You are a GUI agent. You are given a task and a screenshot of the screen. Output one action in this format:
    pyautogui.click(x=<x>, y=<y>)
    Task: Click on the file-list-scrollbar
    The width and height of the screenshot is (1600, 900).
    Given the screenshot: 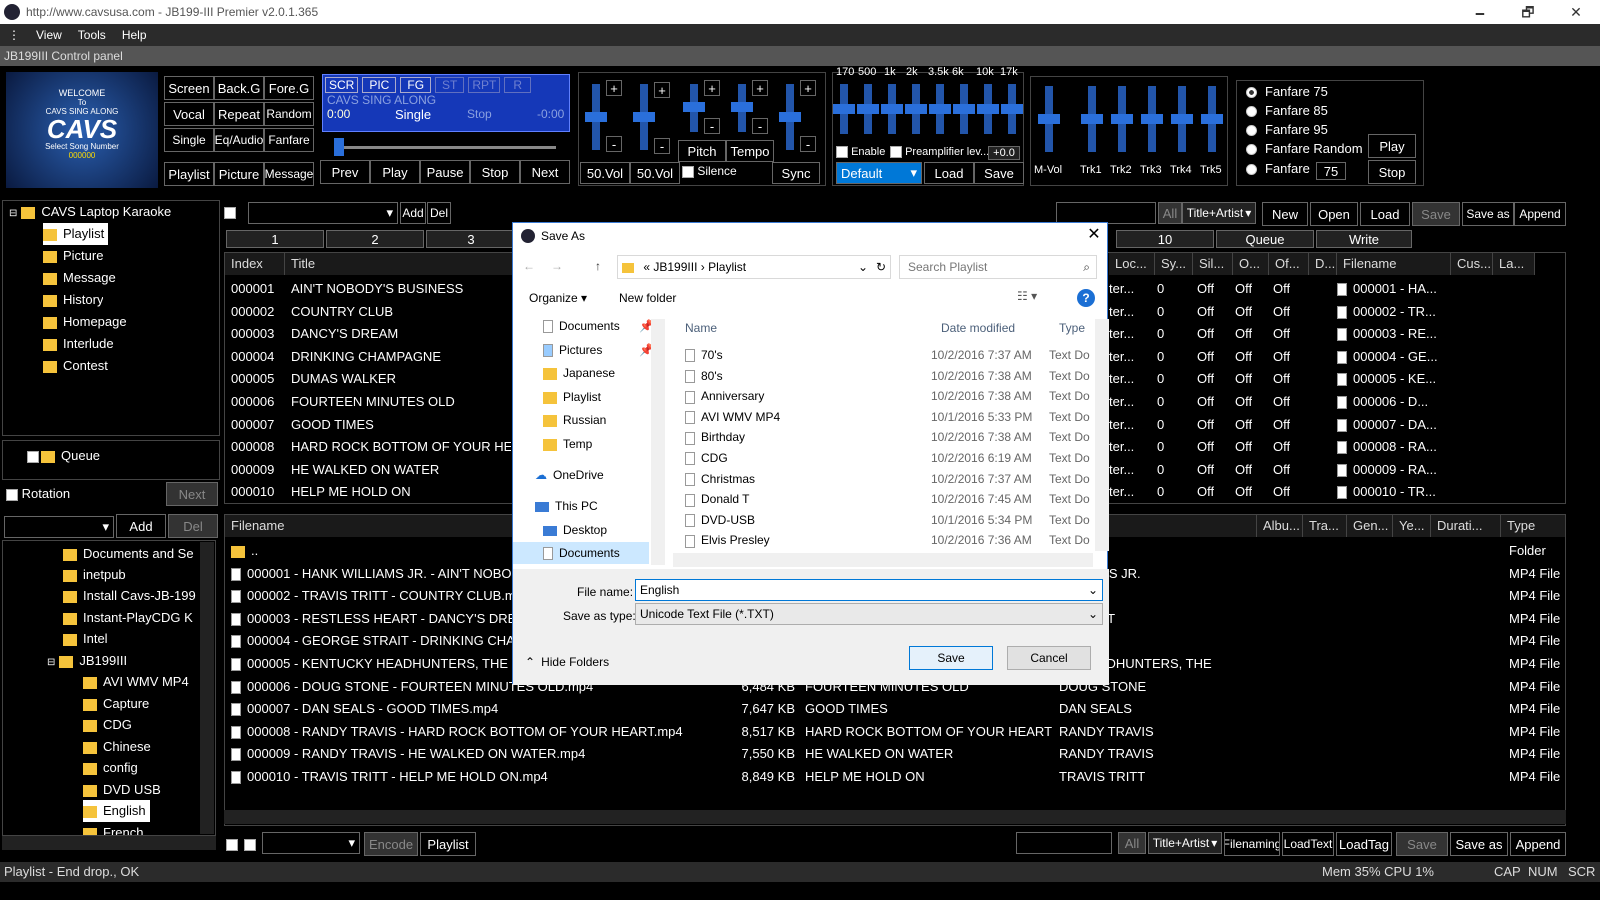 What is the action you would take?
    pyautogui.click(x=1102, y=435)
    